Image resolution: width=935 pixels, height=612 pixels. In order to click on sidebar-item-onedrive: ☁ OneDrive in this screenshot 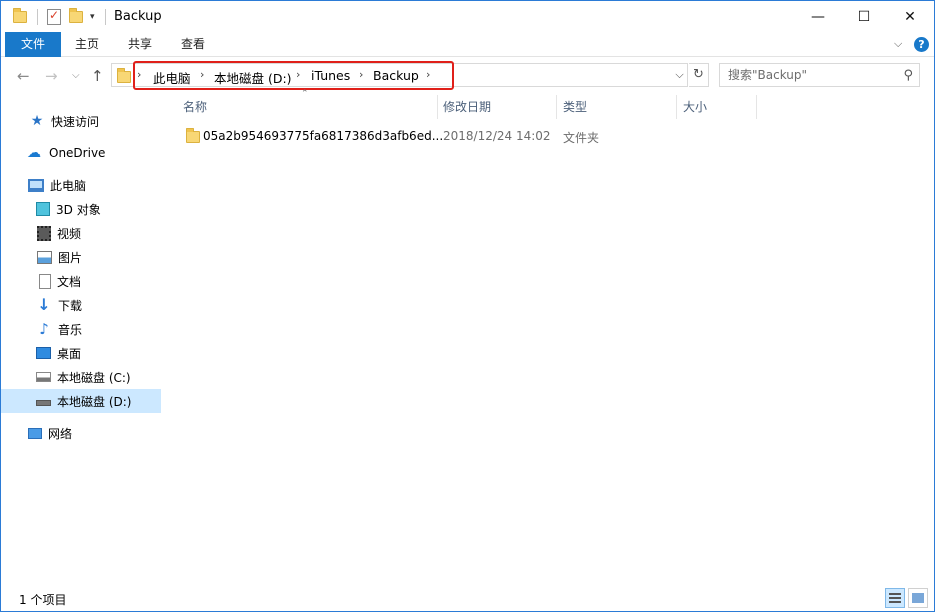, I will do `click(81, 153)`.